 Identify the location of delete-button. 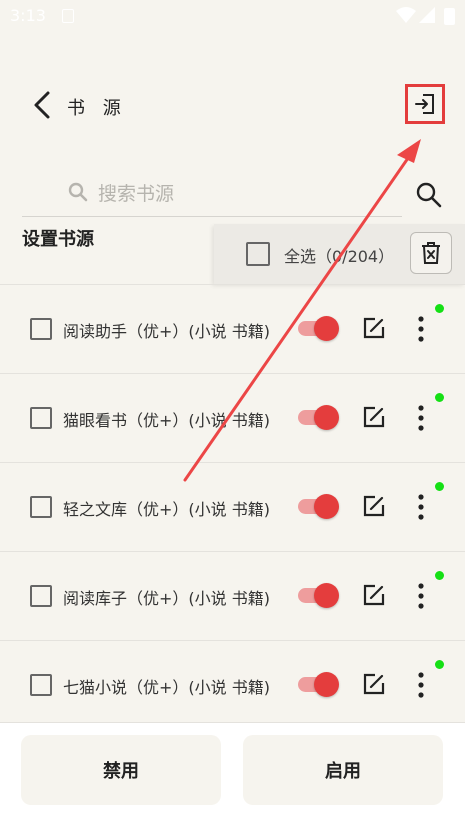
(431, 253).